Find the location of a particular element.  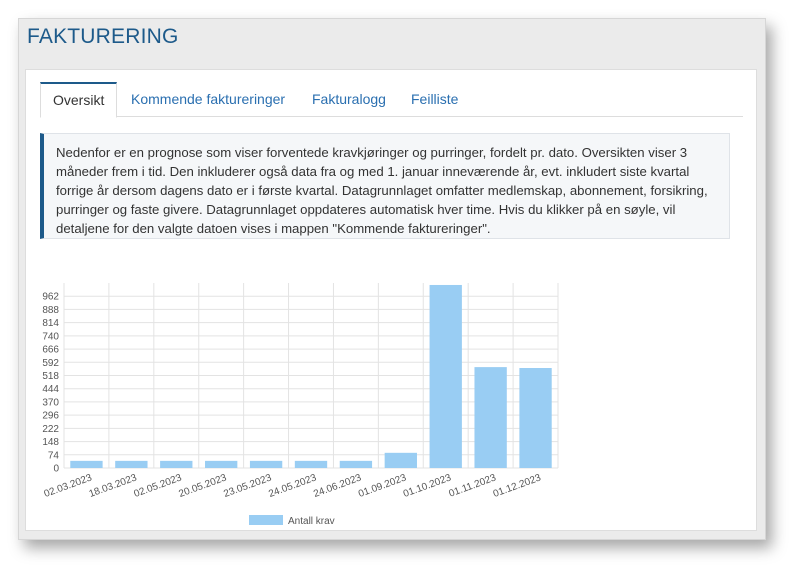

y-tick-label: 888 is located at coordinates (50, 310).